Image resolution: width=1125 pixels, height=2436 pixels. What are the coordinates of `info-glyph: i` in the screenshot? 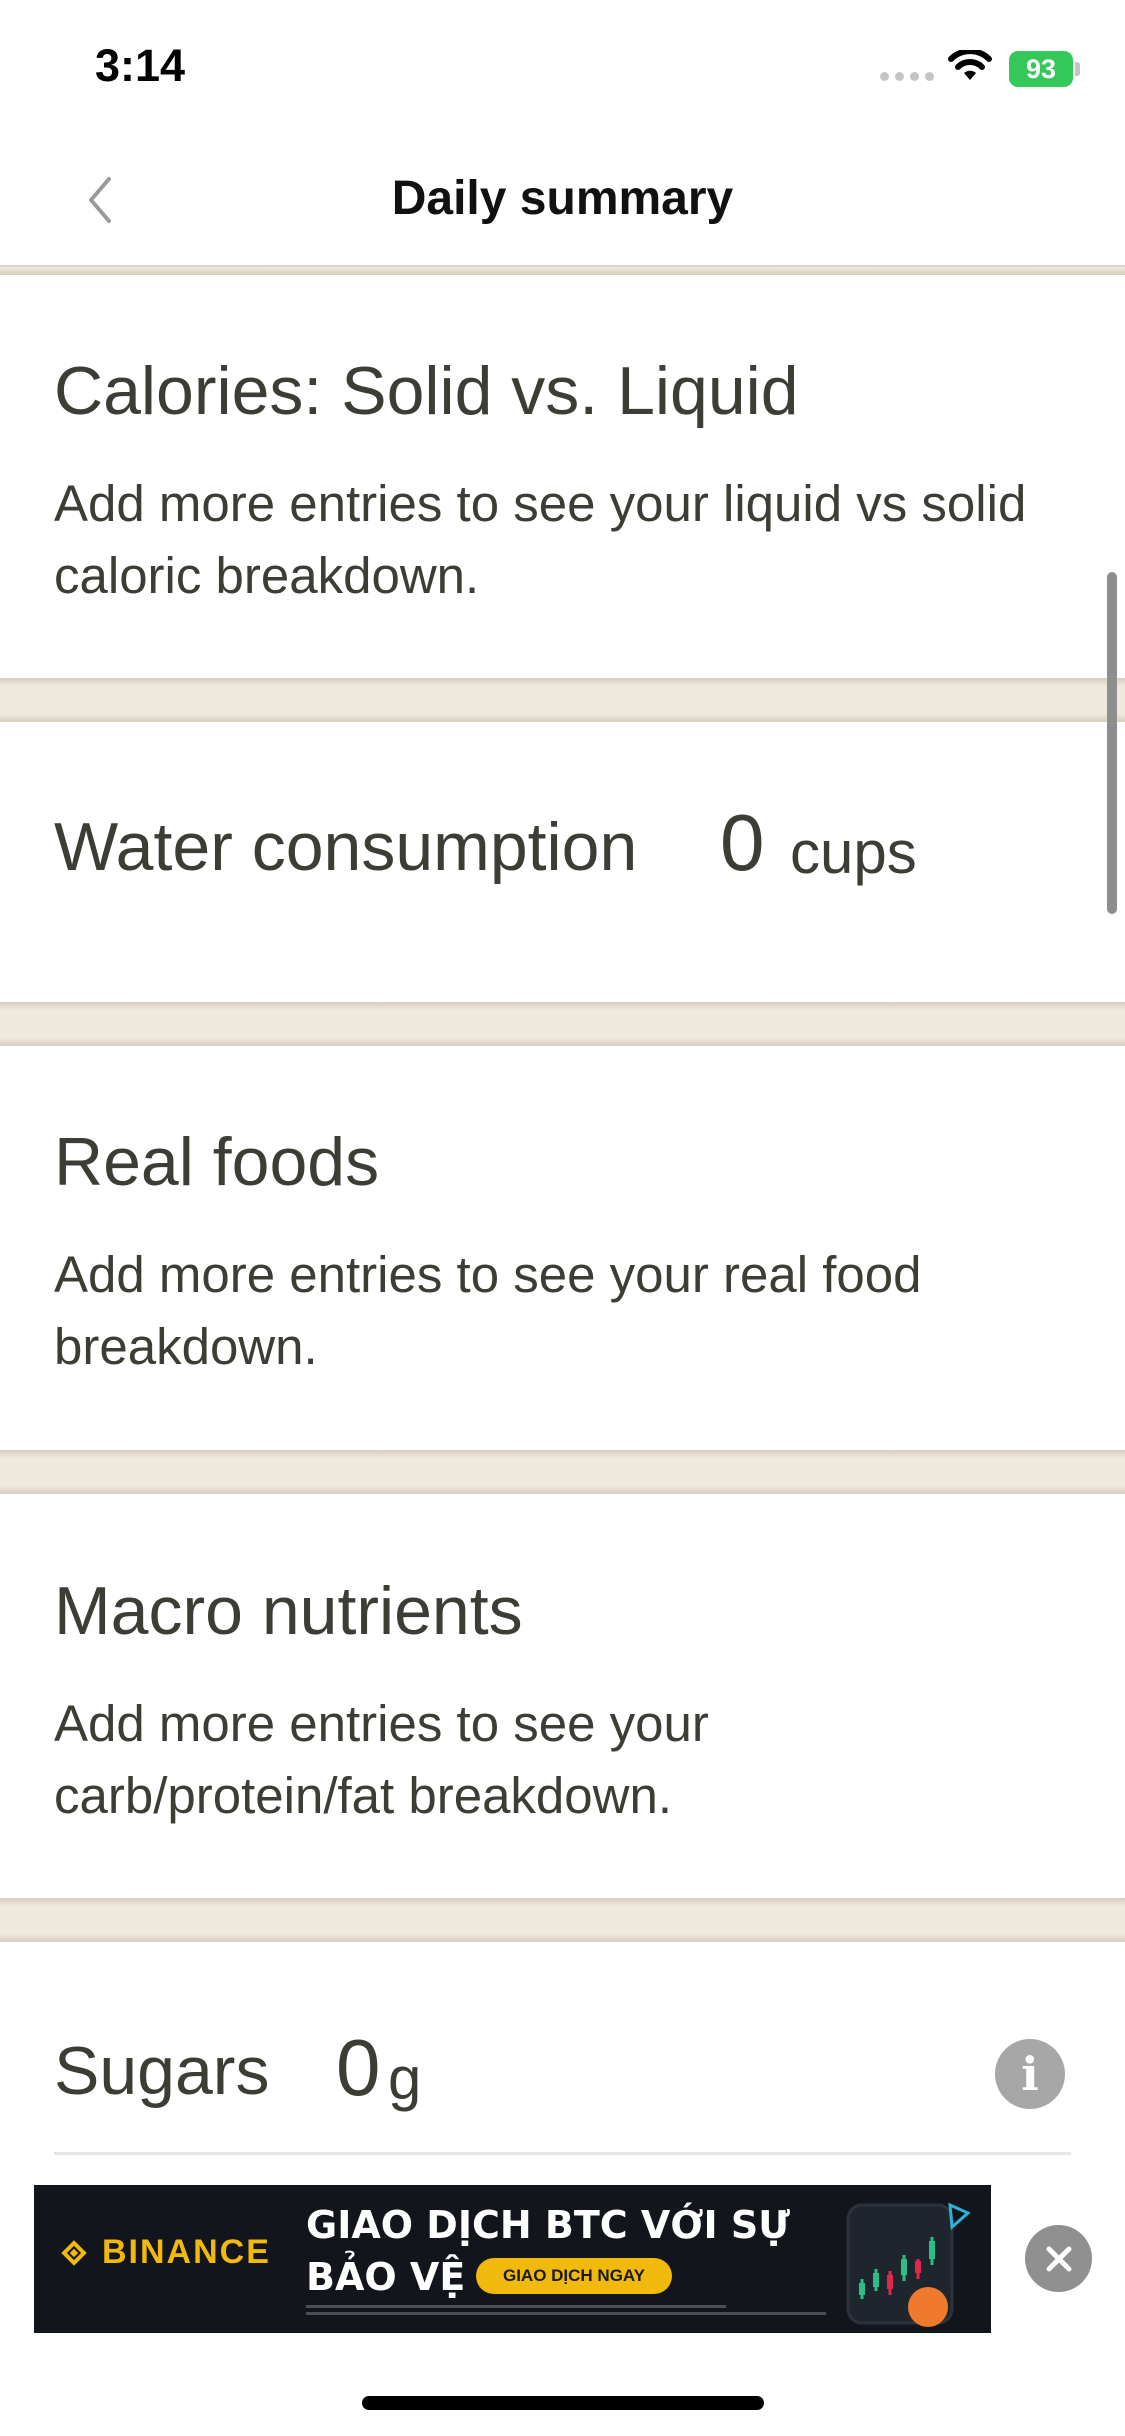 It's located at (1030, 2074).